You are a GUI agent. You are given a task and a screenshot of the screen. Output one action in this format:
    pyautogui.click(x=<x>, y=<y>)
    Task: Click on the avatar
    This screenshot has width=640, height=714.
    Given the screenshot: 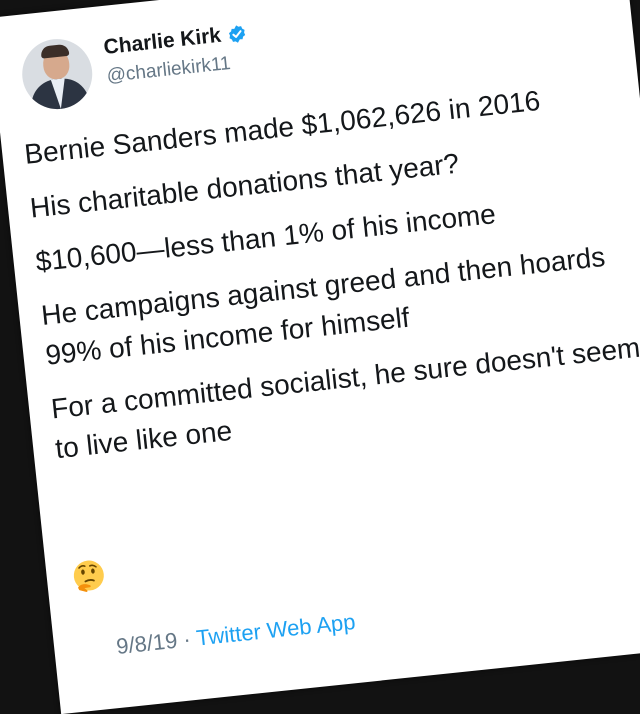 What is the action you would take?
    pyautogui.click(x=57, y=74)
    